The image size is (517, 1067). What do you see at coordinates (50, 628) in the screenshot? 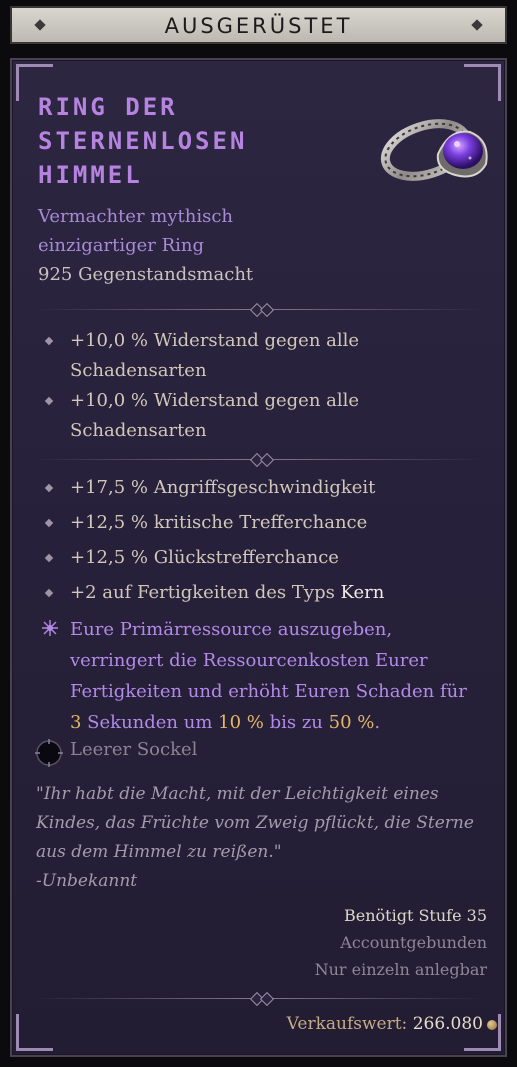
I see `unique-power-icon` at bounding box center [50, 628].